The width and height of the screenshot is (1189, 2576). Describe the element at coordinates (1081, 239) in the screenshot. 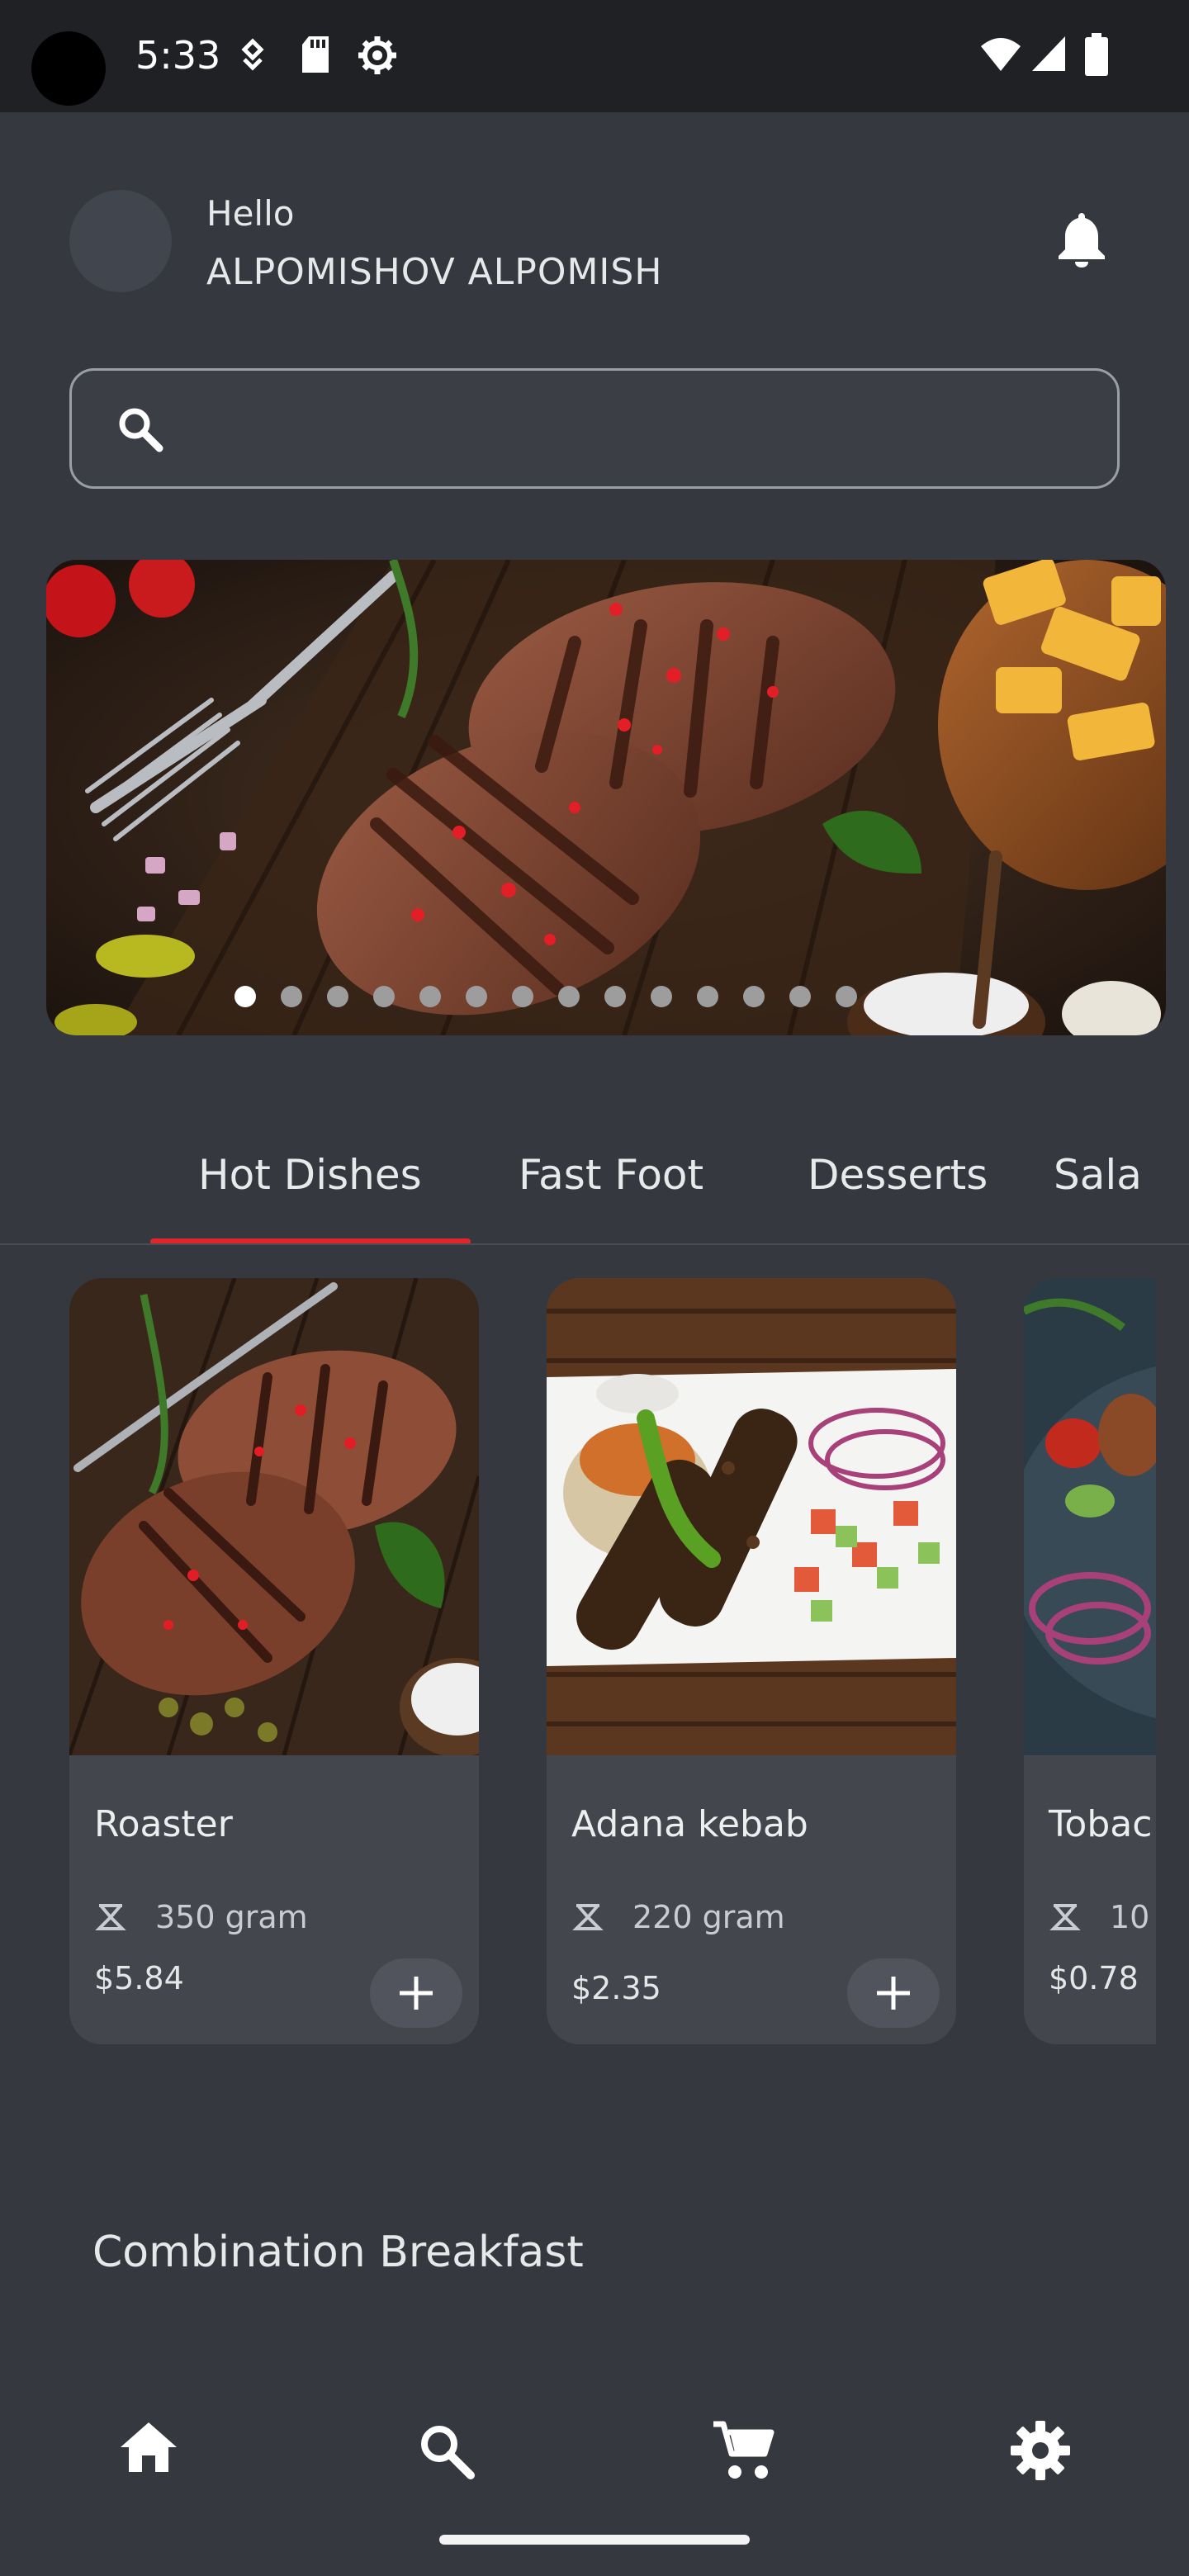

I see `notification-bell-icon` at that location.